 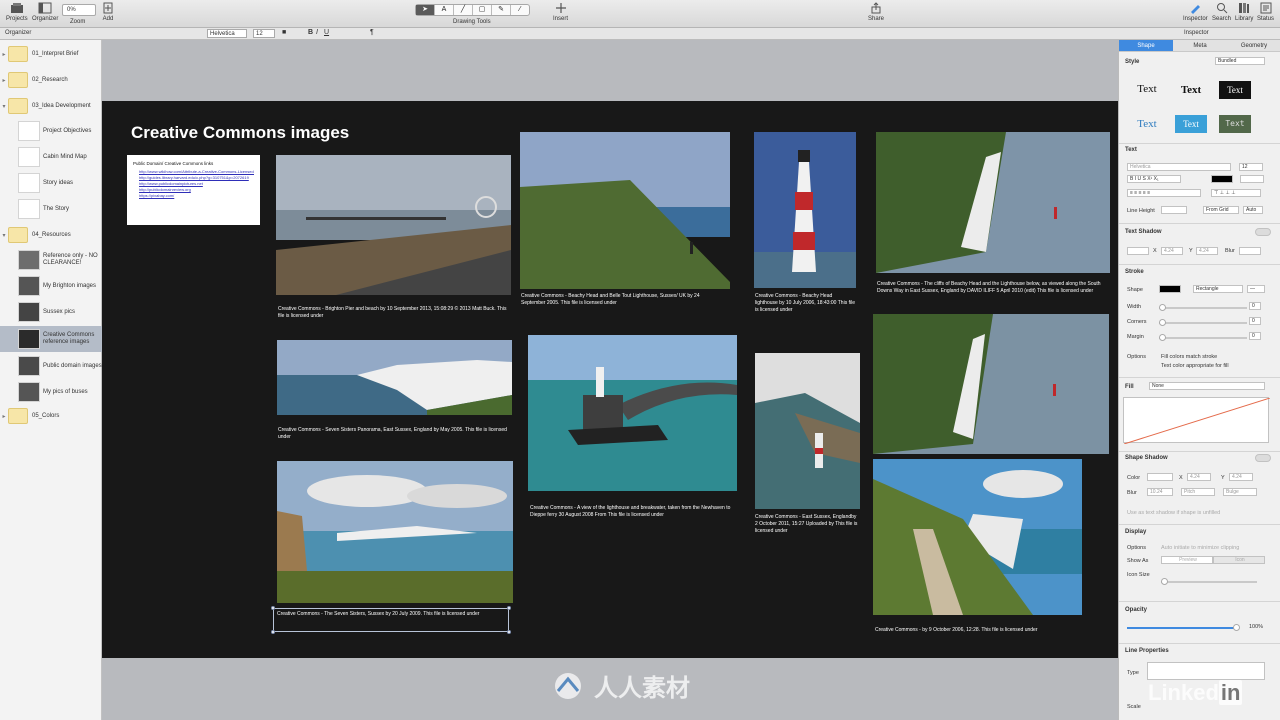 What do you see at coordinates (876, 12) in the screenshot?
I see `share-button: Share` at bounding box center [876, 12].